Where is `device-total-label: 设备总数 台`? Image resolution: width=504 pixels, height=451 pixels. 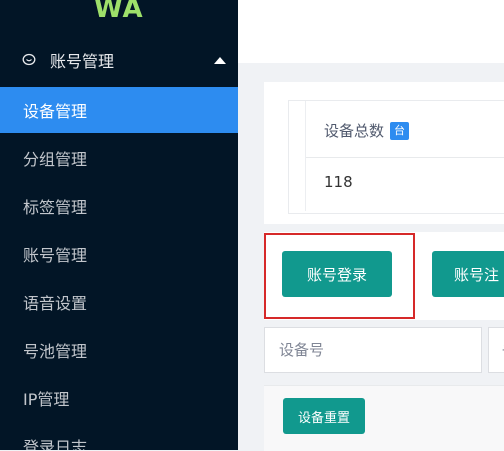
device-total-label: 设备总数 台 is located at coordinates (367, 130).